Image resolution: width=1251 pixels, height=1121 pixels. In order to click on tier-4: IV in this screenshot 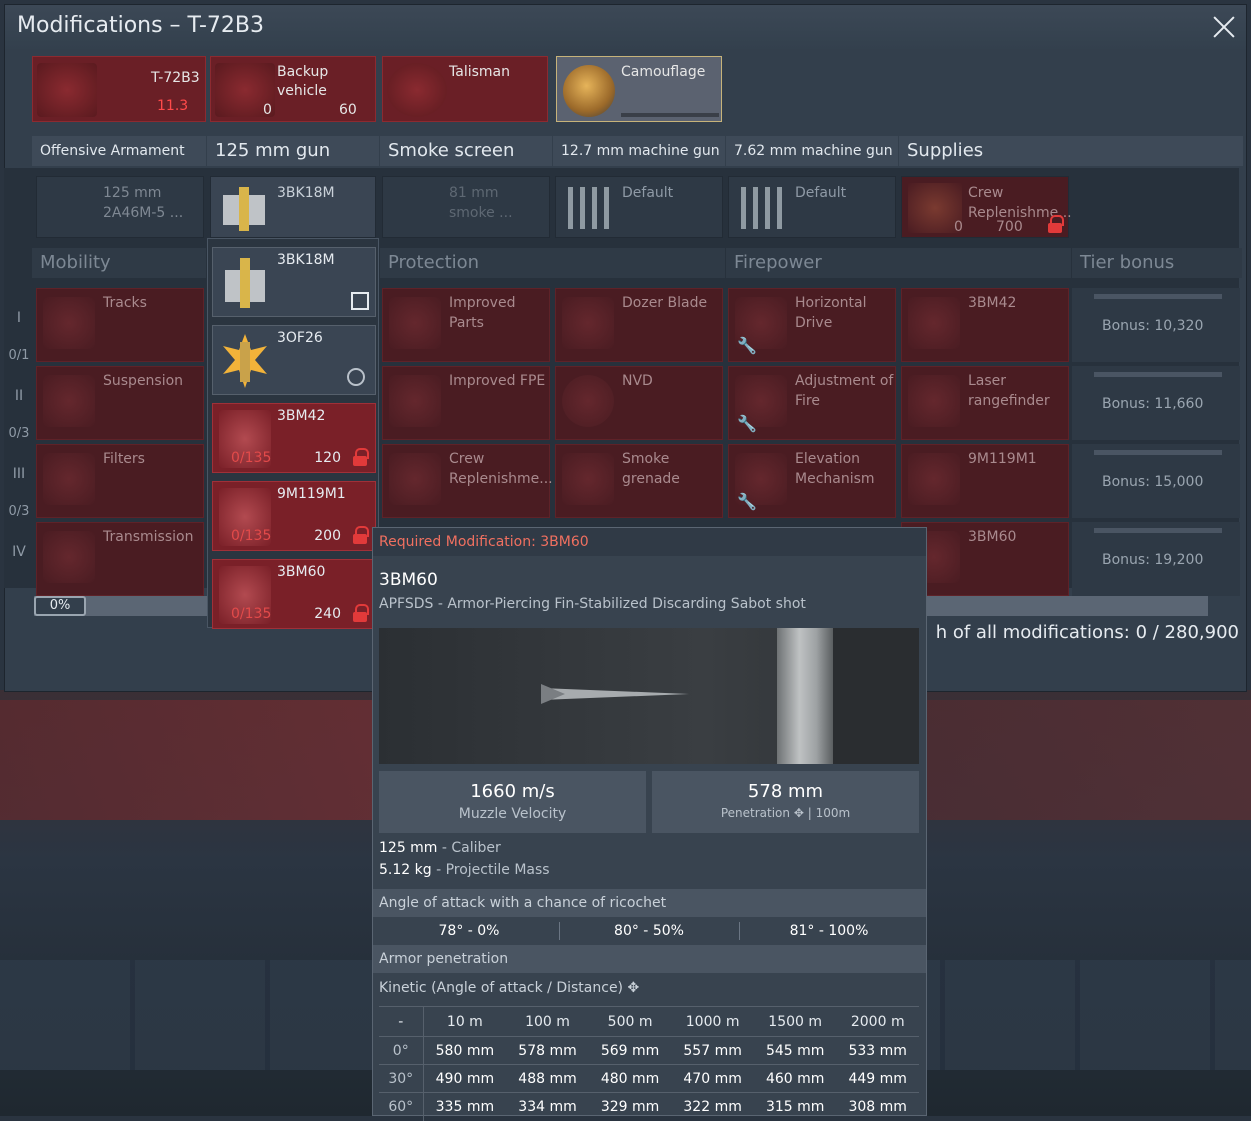, I will do `click(19, 552)`.